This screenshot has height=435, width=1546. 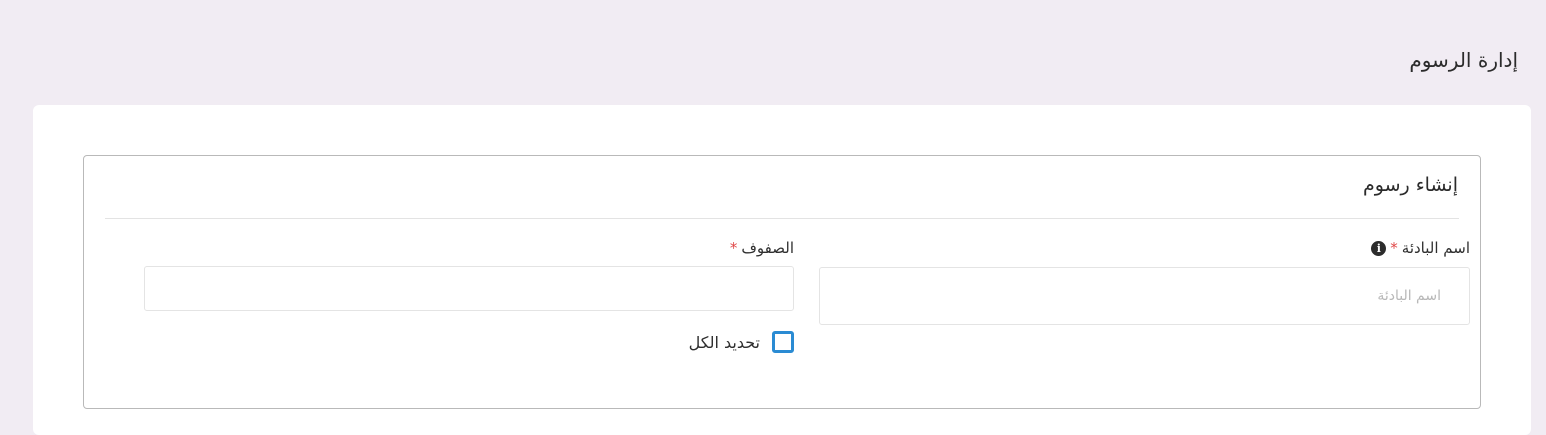 I want to click on rows-label: الصفوف *, so click(x=762, y=248).